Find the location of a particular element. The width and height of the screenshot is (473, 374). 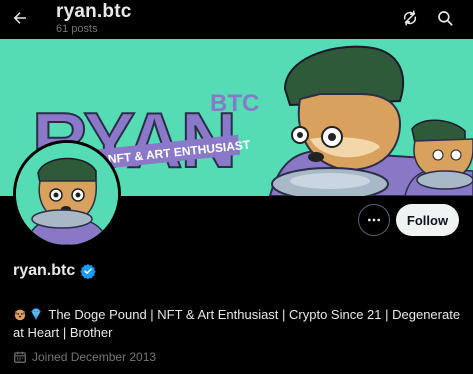

banner-brand-superscript: BTC is located at coordinates (234, 103).